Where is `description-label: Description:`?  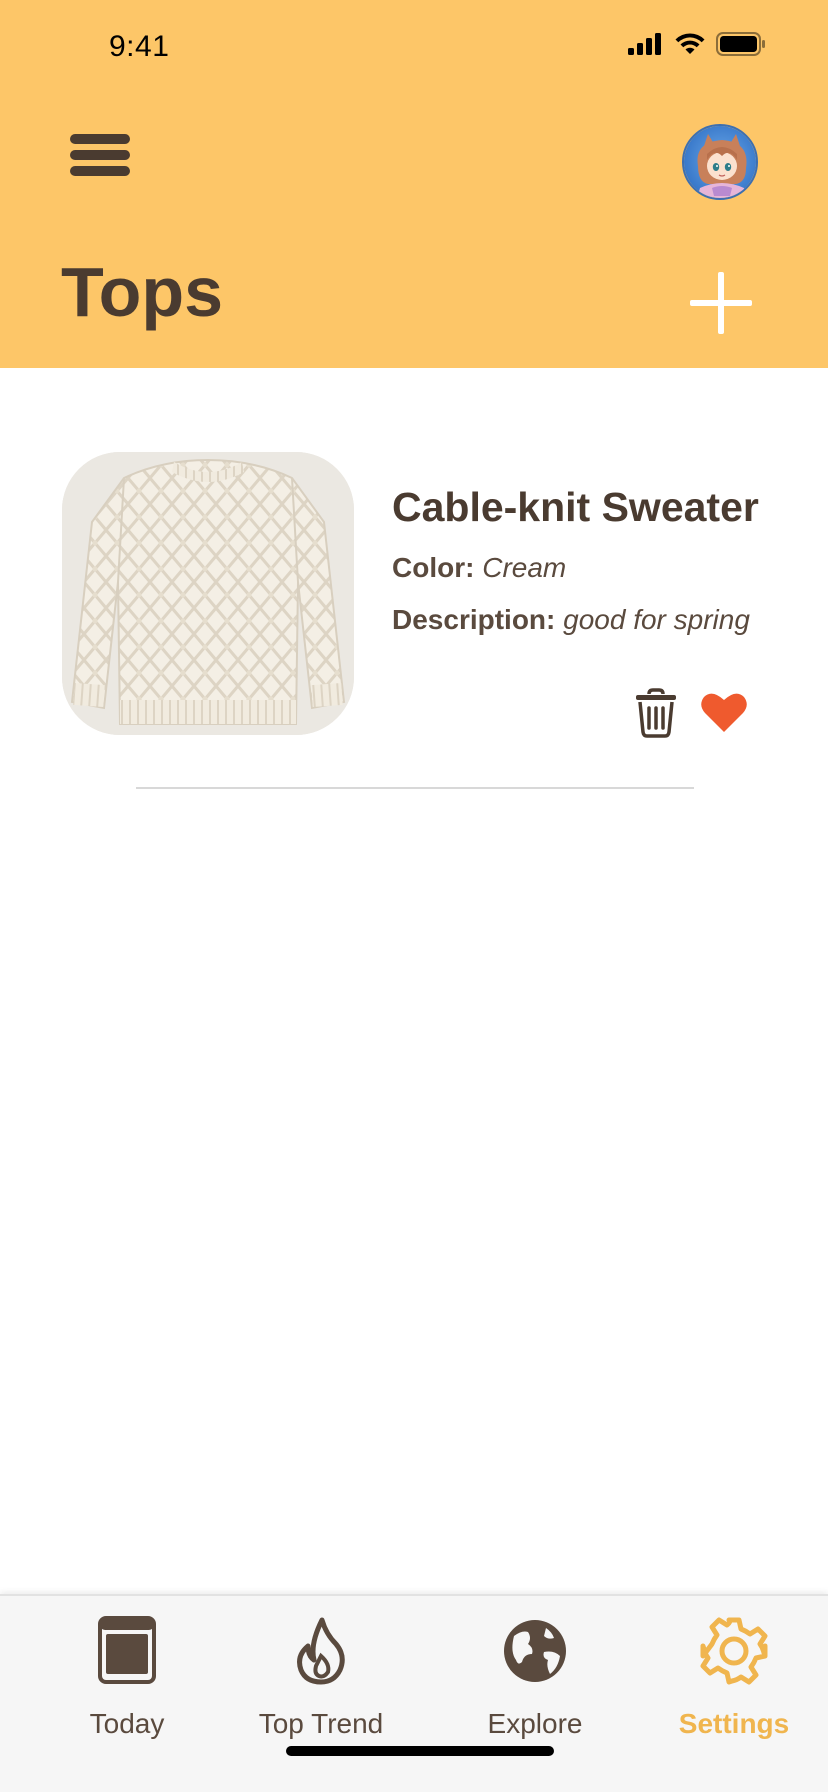 description-label: Description: is located at coordinates (474, 619).